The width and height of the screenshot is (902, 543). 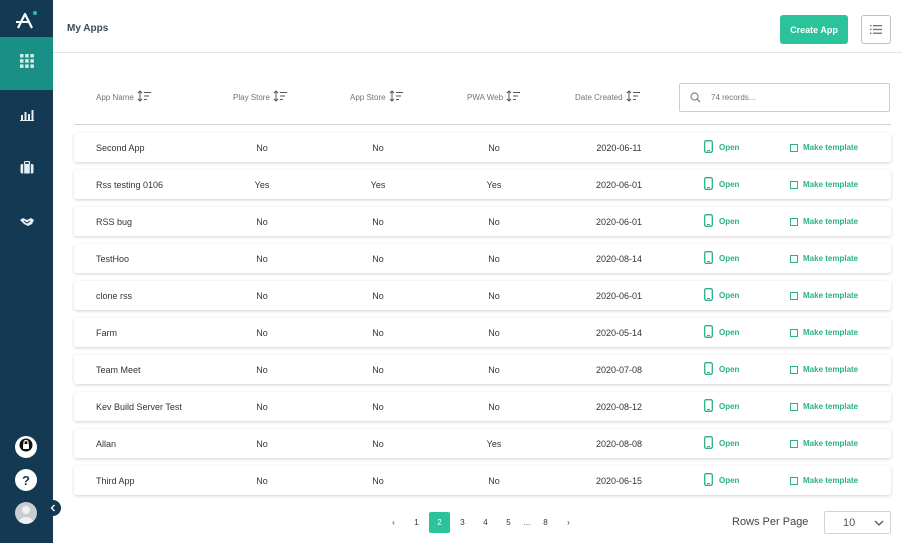 I want to click on page-button: 5, so click(x=508, y=522).